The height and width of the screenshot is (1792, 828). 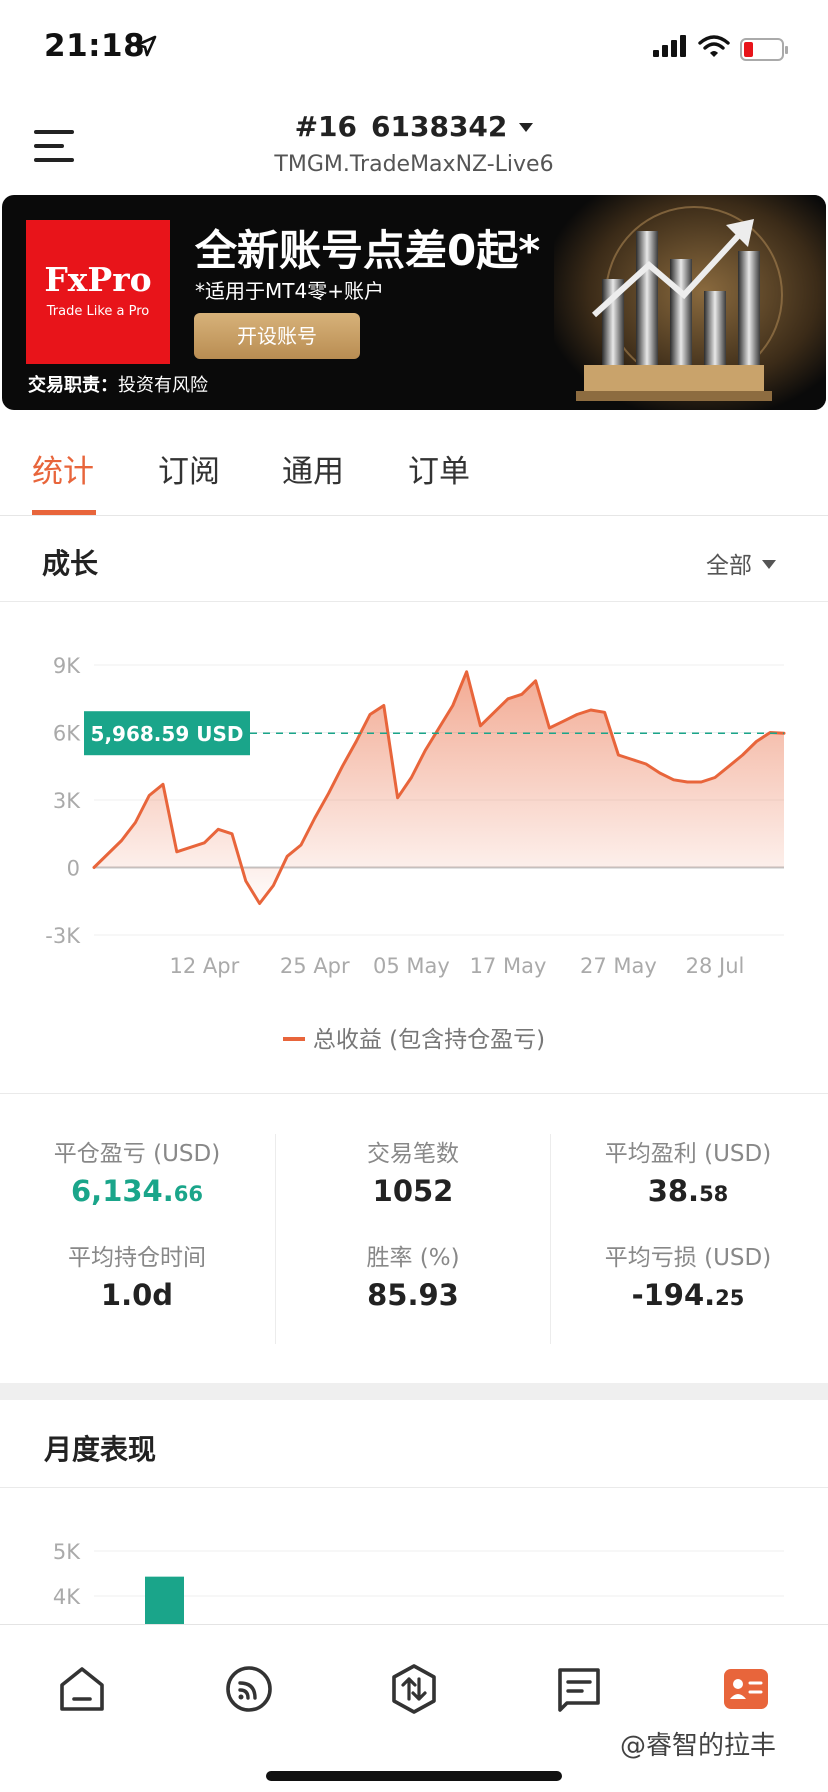 What do you see at coordinates (163, 385) in the screenshot?
I see `disclaimer-text: 投资有风险` at bounding box center [163, 385].